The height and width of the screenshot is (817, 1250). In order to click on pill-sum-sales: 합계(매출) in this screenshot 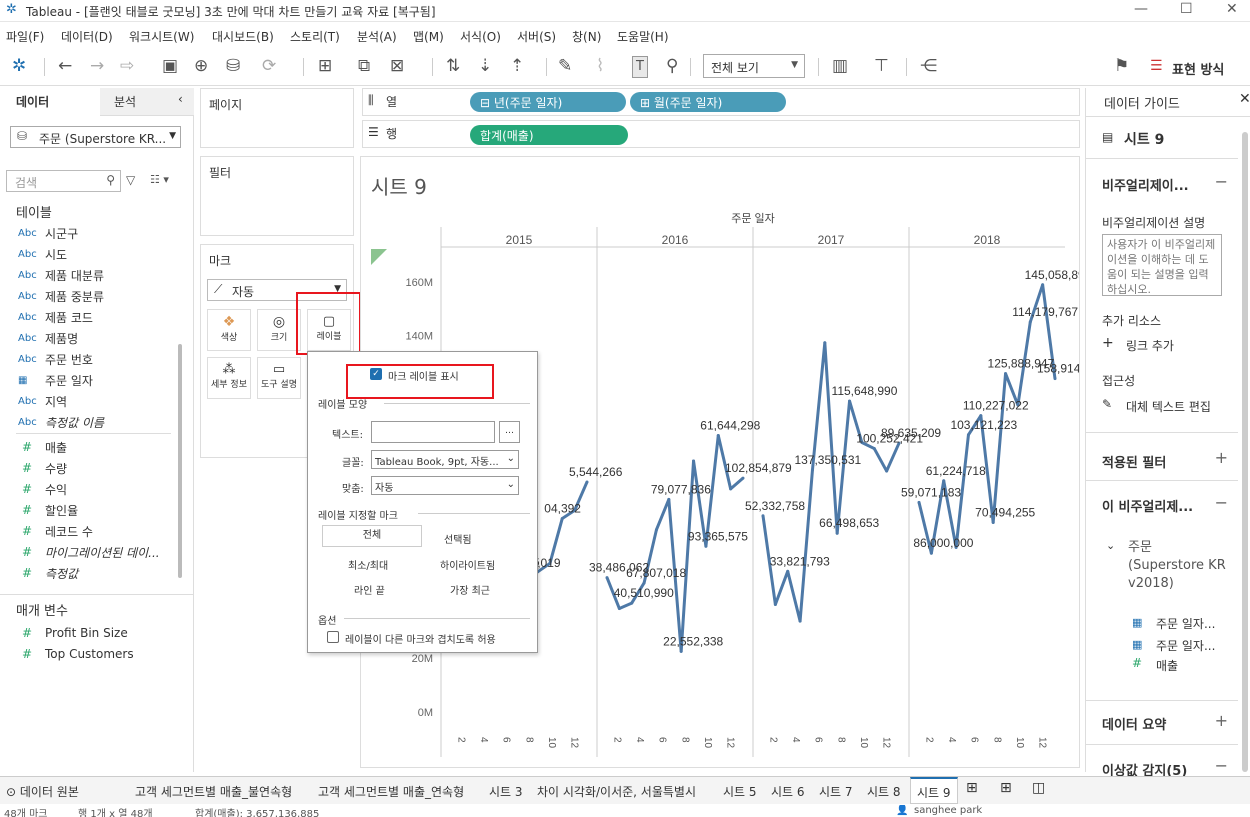, I will do `click(549, 135)`.